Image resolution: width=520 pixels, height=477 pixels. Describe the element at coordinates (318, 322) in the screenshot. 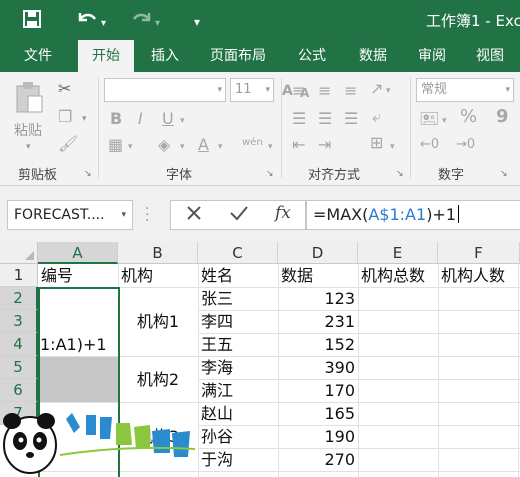

I see `cell-d3: 231` at that location.